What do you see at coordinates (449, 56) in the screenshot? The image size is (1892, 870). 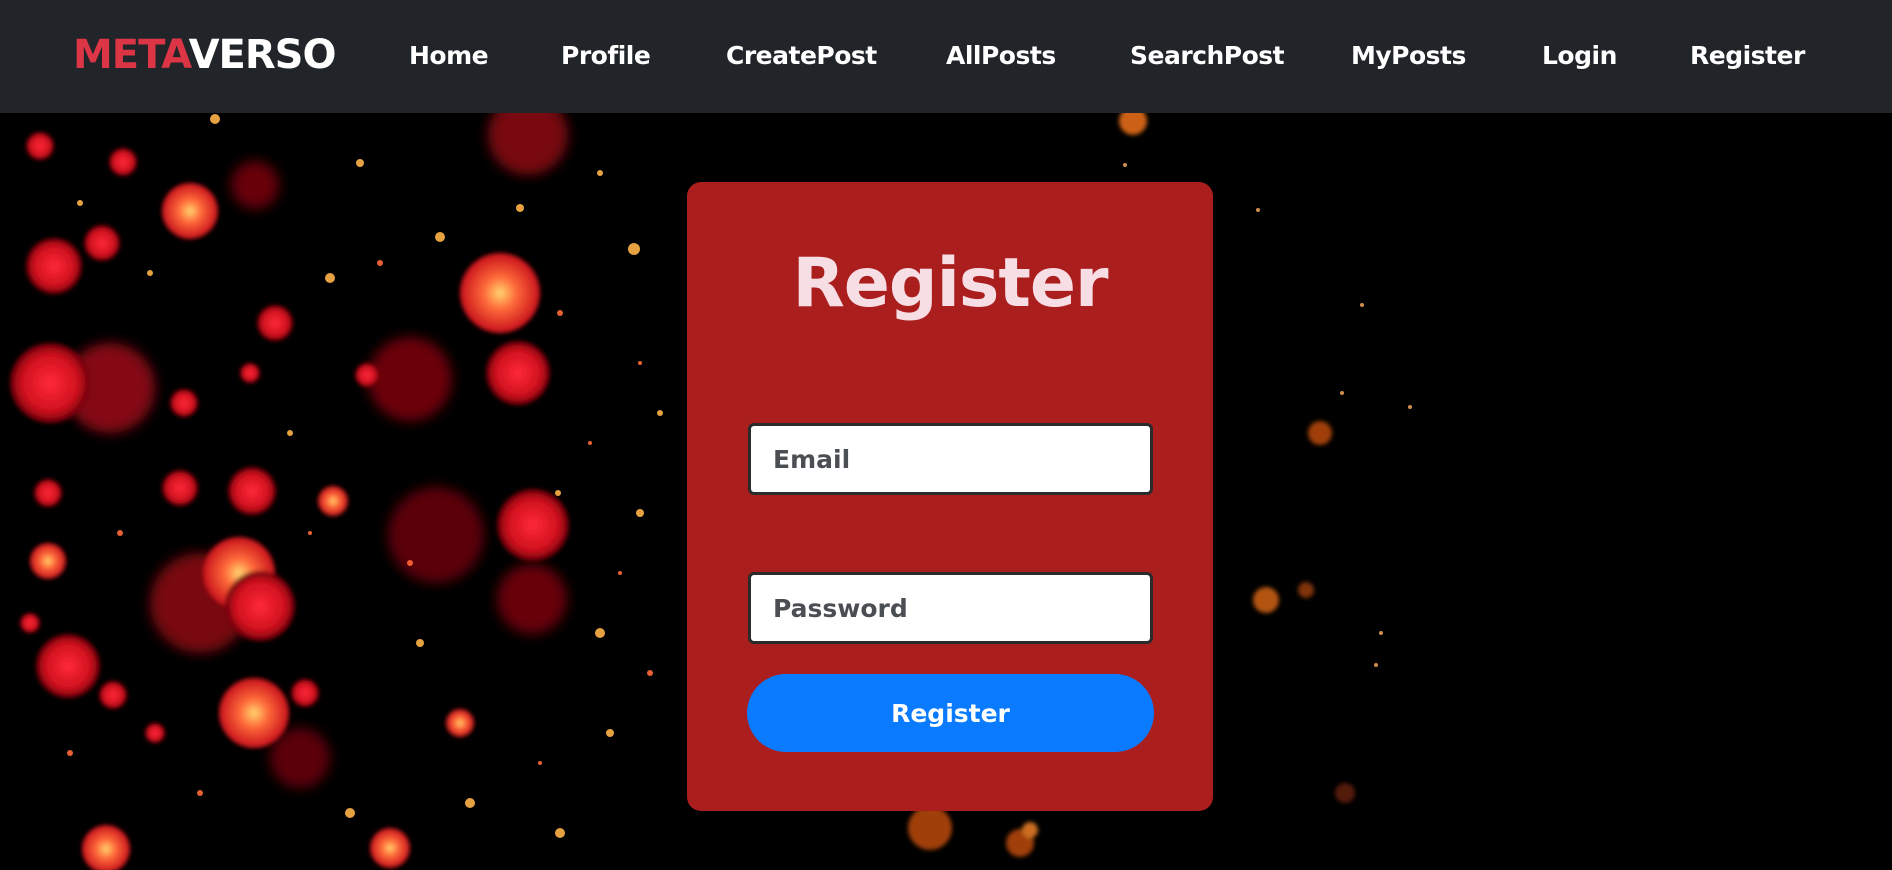 I see `nav-link-home: Home` at bounding box center [449, 56].